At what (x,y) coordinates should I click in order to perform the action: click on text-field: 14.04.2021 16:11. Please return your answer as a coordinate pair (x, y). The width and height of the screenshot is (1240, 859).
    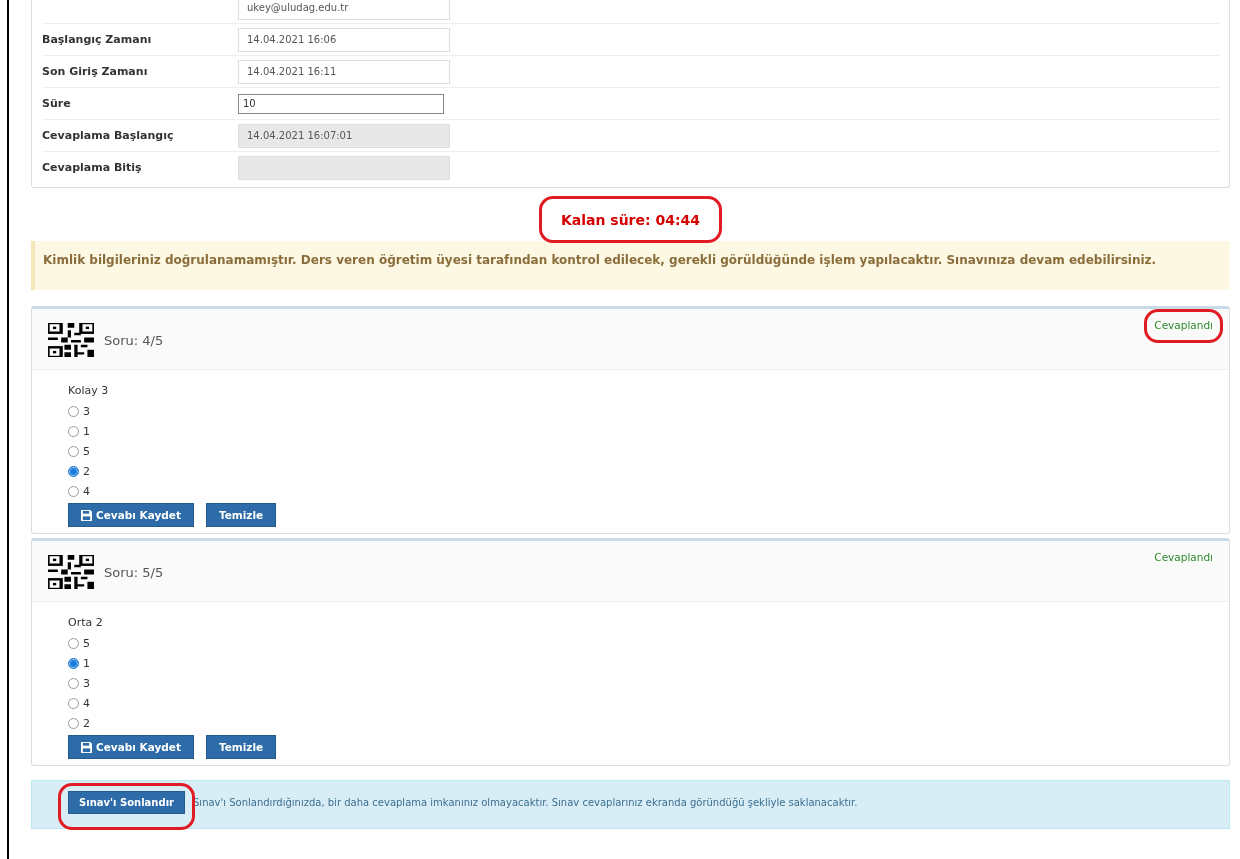
    Looking at the image, I should click on (344, 71).